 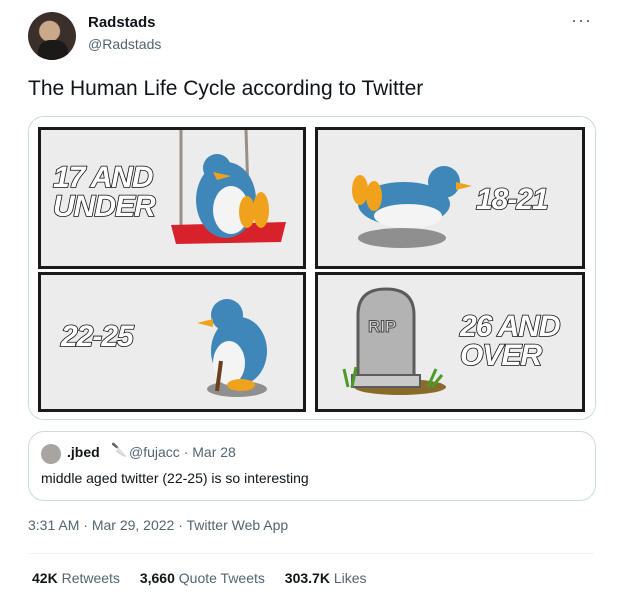 I want to click on likes-label: Likes, so click(x=350, y=578).